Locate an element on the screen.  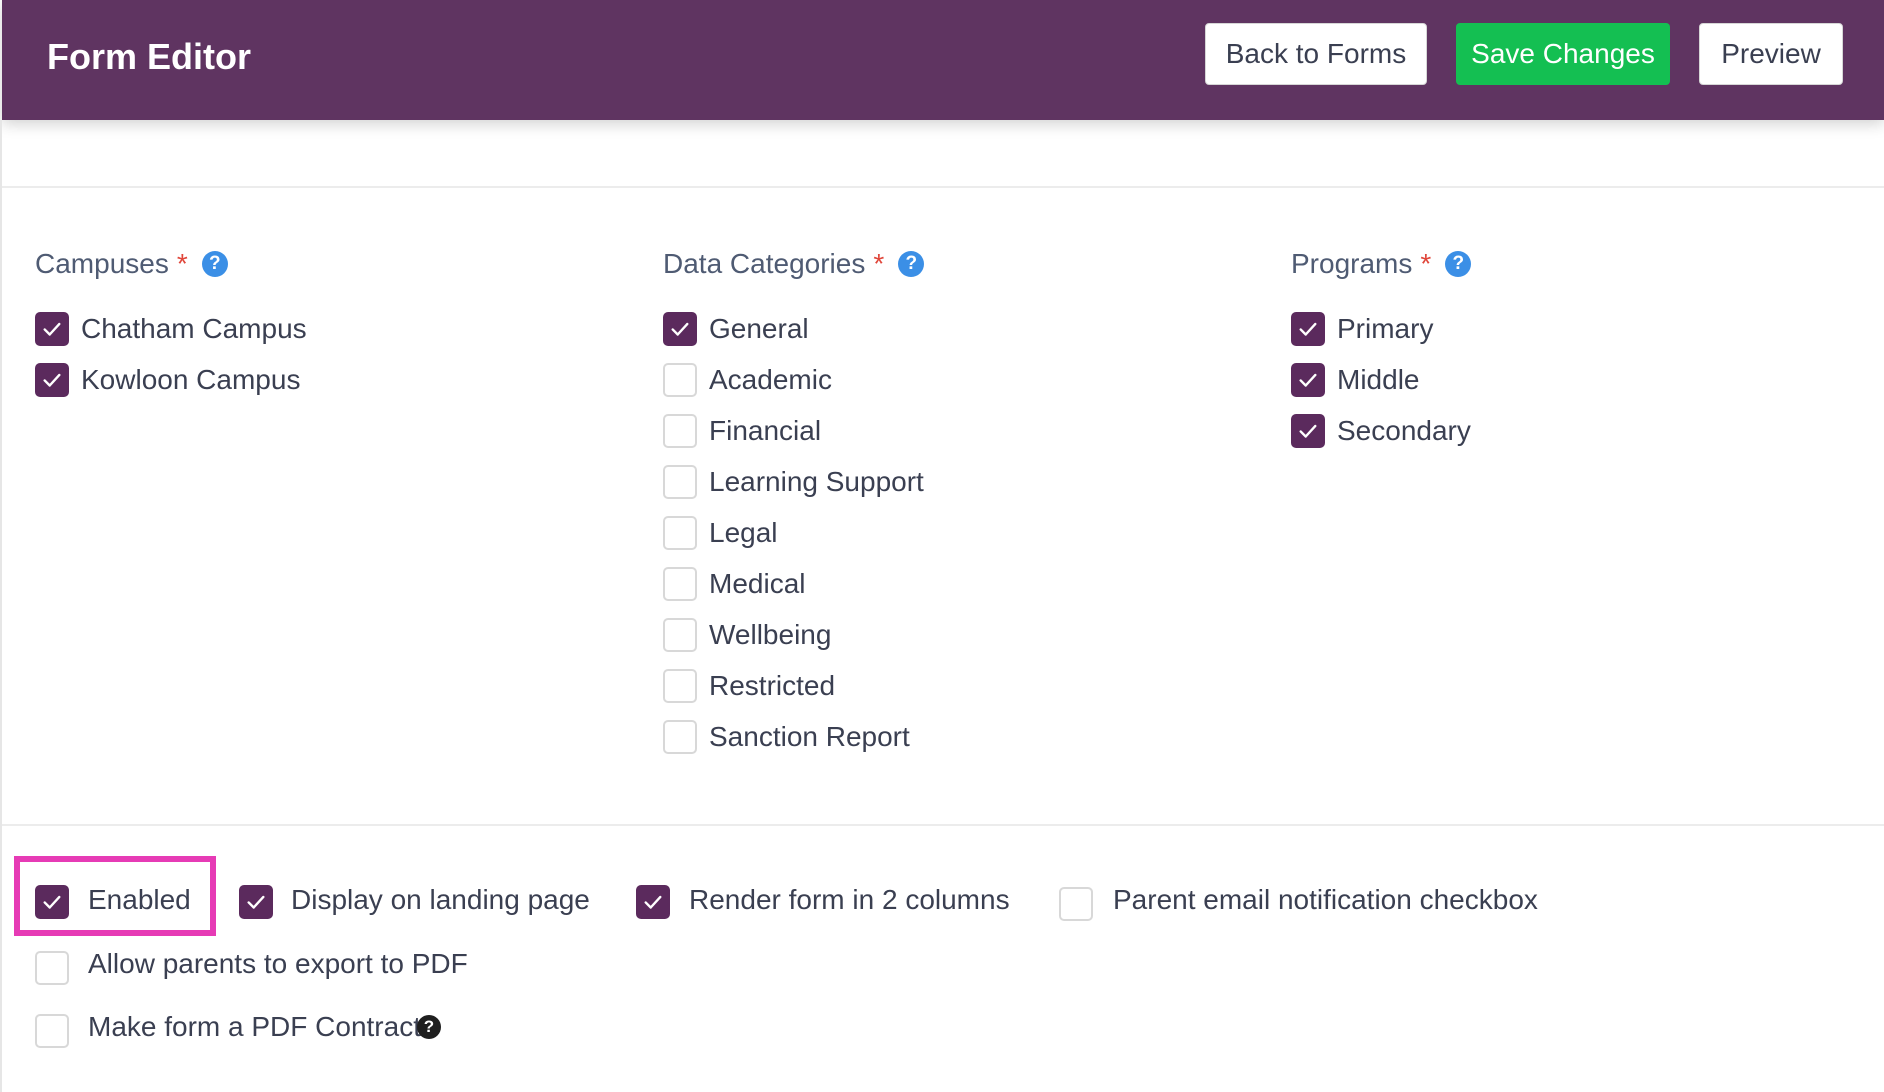
campus-label: Kowloon Campus is located at coordinates (191, 379).